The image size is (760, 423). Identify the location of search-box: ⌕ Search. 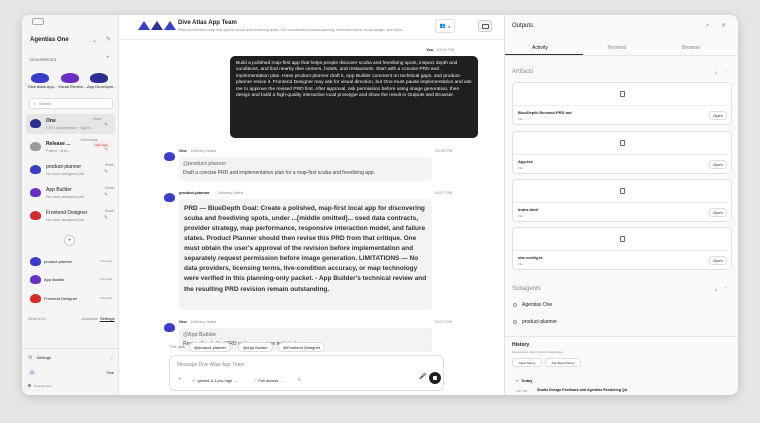
(71, 103).